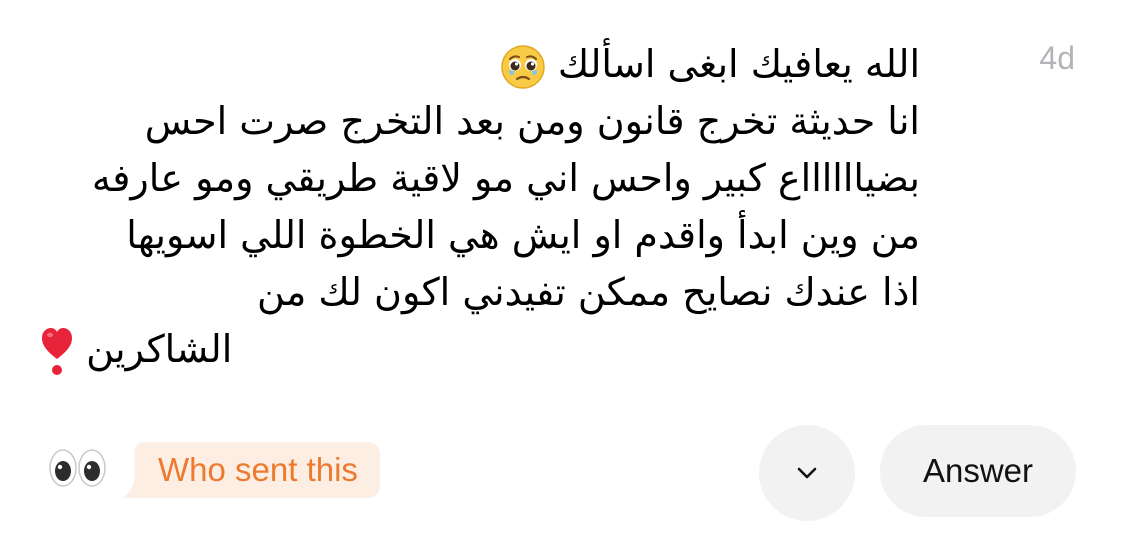  Describe the element at coordinates (522, 66) in the screenshot. I see `pleading-face-icon` at that location.